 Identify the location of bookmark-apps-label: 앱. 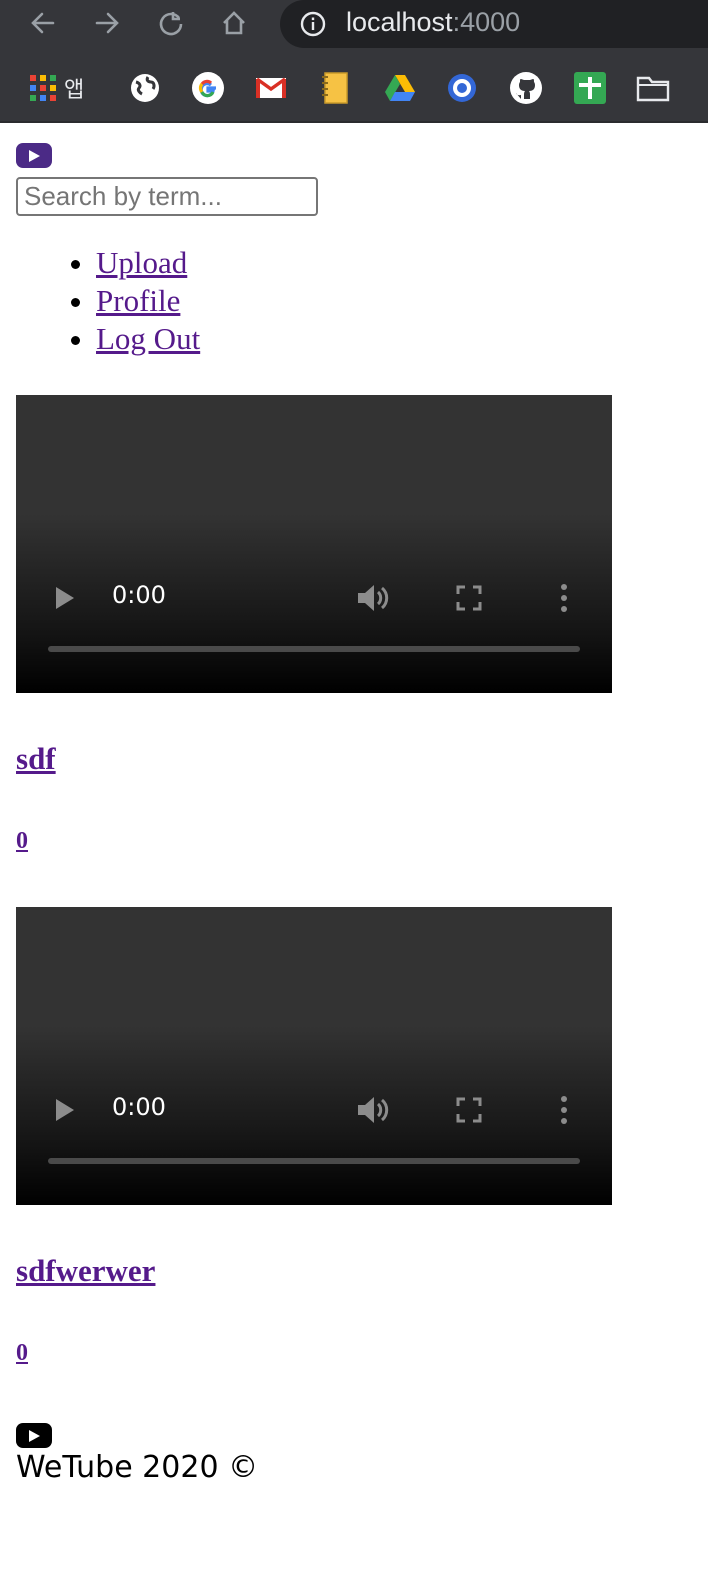
(74, 90).